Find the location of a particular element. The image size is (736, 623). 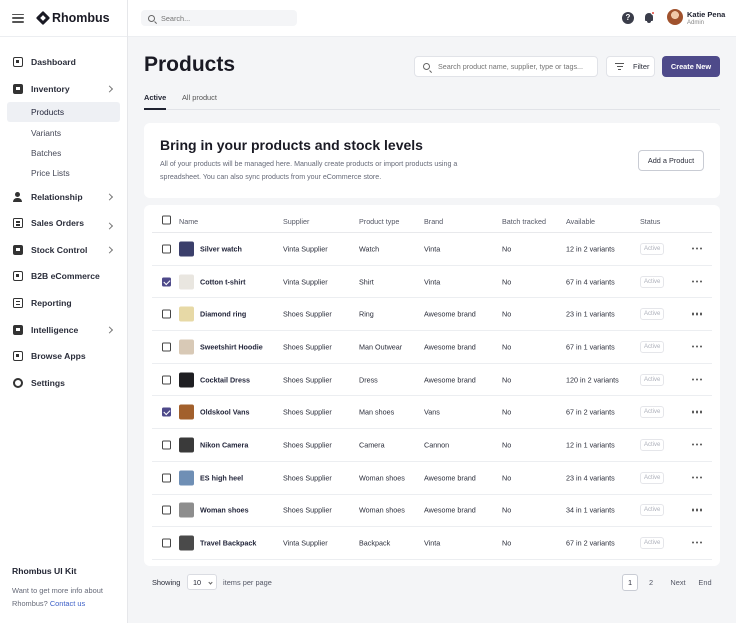

product-name: Sweetshirt Hoodie is located at coordinates (231, 346).